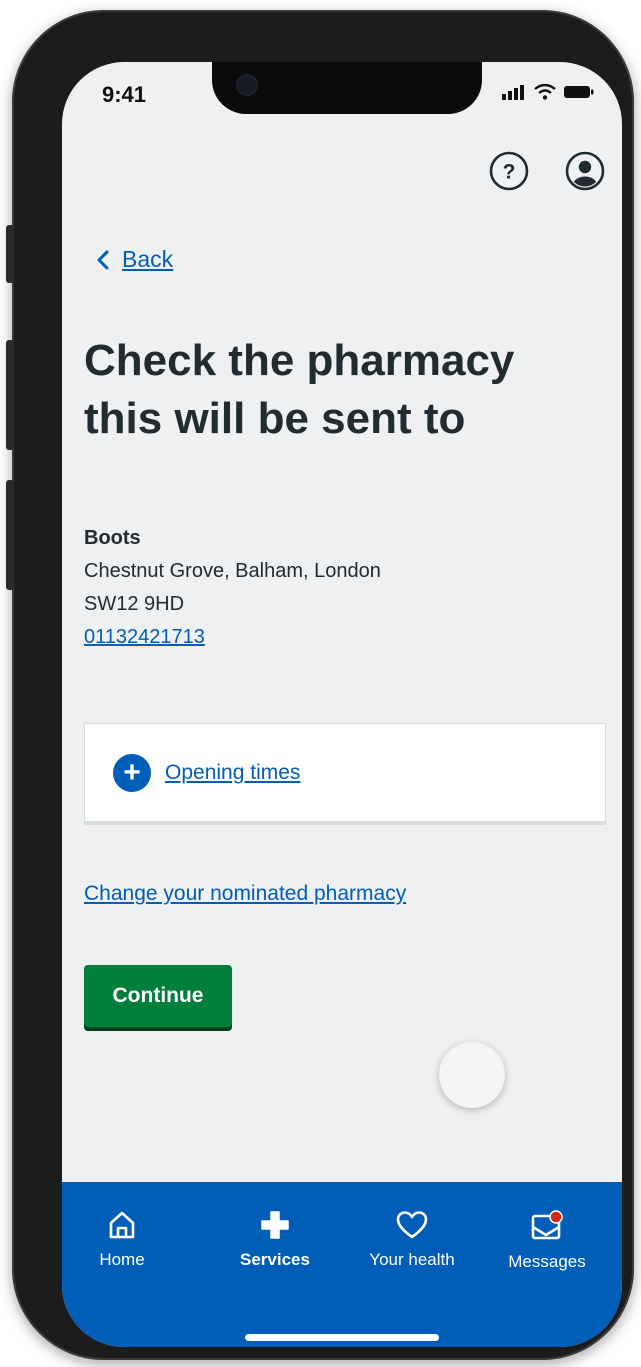 The width and height of the screenshot is (641, 1367). I want to click on plus-icon, so click(275, 1225).